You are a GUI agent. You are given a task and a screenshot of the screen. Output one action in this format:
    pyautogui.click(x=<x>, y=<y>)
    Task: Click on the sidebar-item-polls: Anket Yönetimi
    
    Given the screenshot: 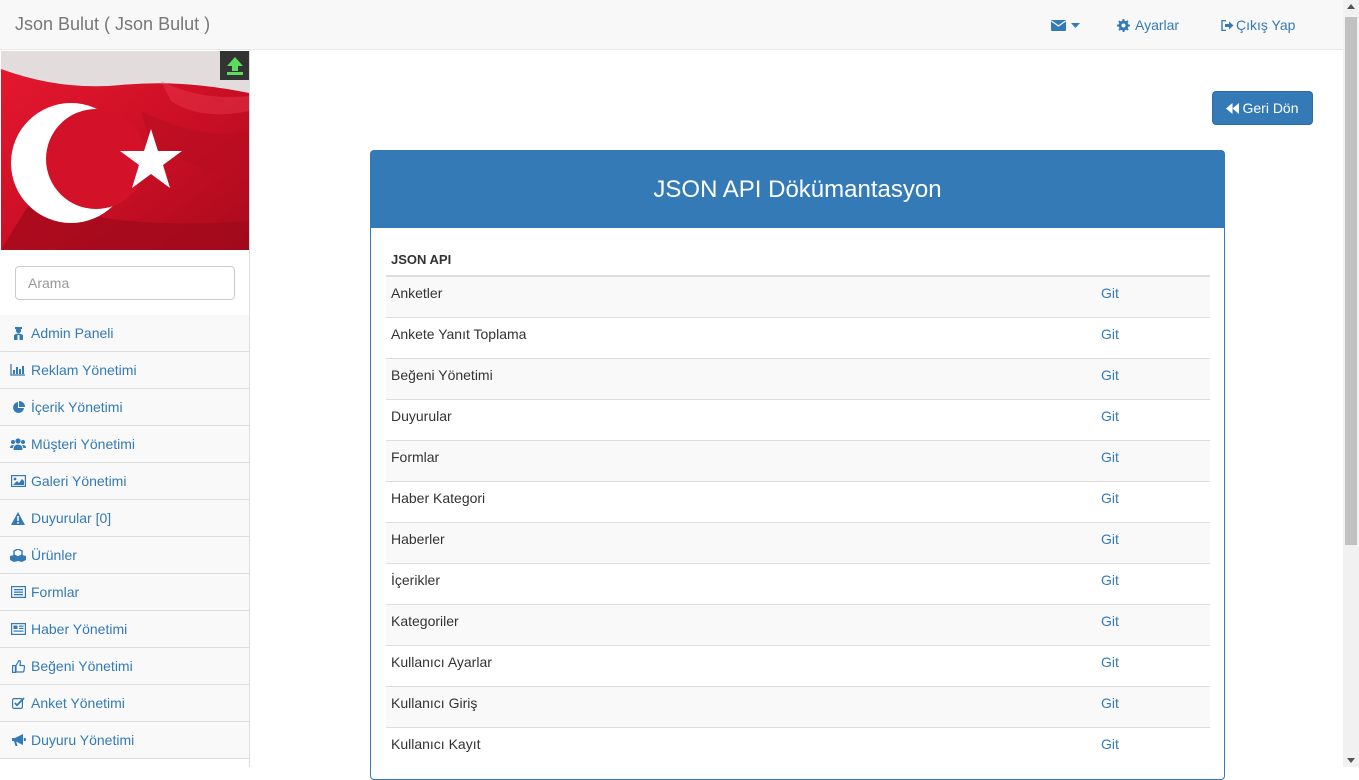 What is the action you would take?
    pyautogui.click(x=124, y=703)
    